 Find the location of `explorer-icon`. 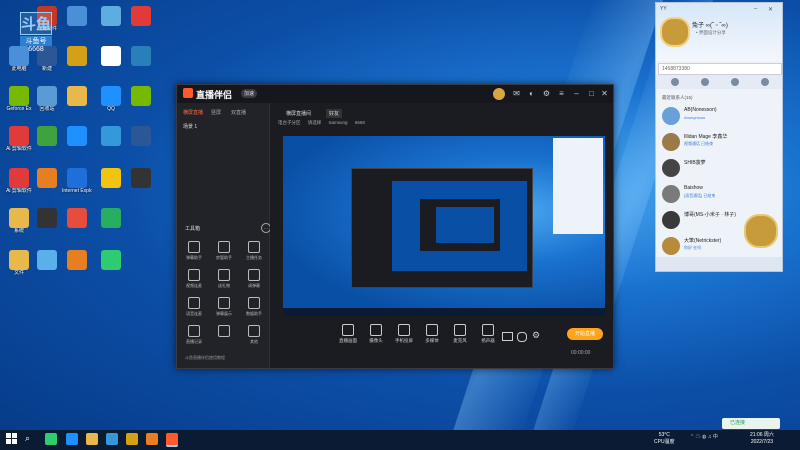

explorer-icon is located at coordinates (92, 439).